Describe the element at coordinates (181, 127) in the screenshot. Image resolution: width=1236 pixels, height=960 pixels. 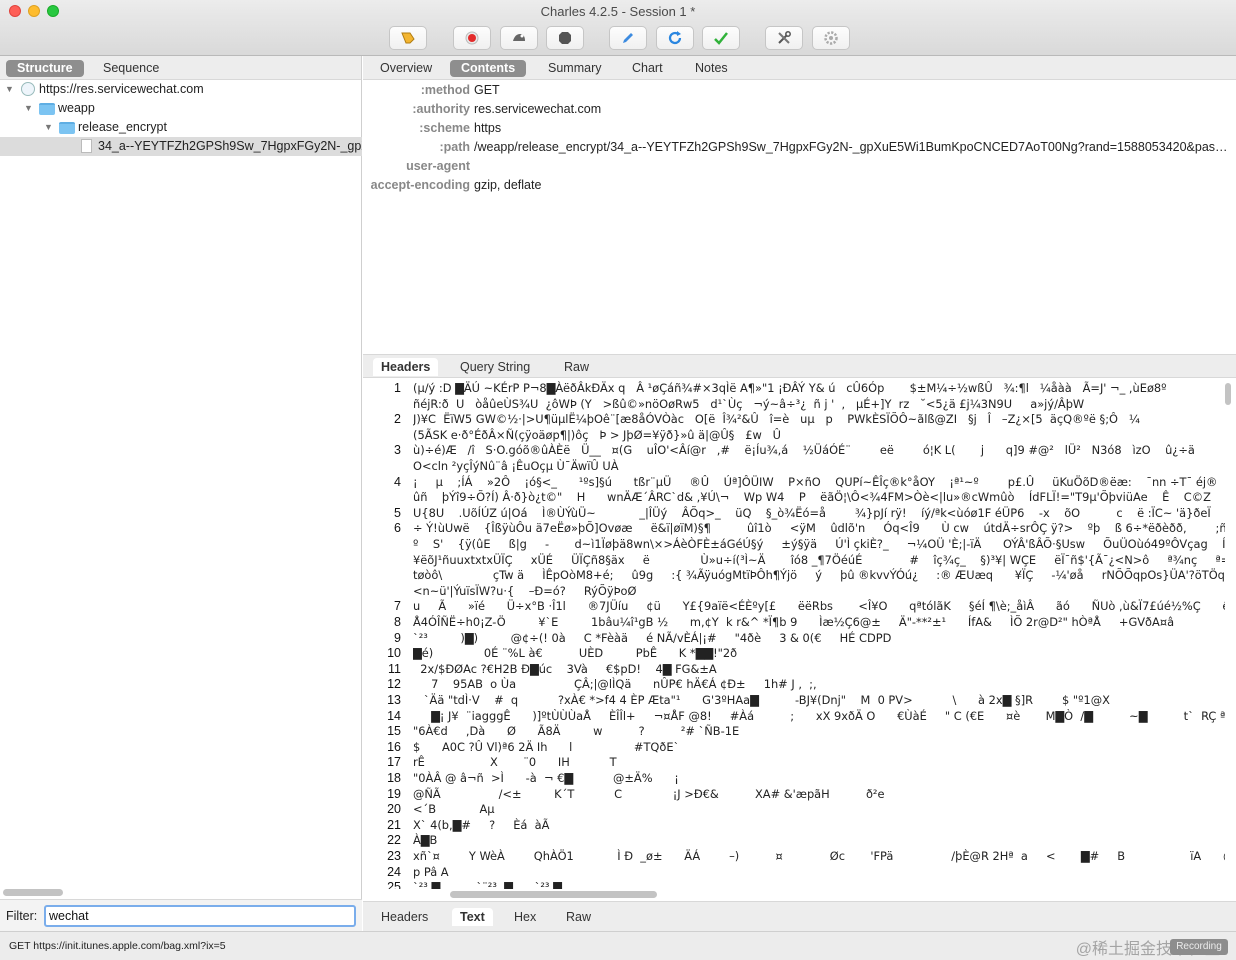
I see `tree-item-folder-release-encrypt: ▼ release_encrypt` at that location.